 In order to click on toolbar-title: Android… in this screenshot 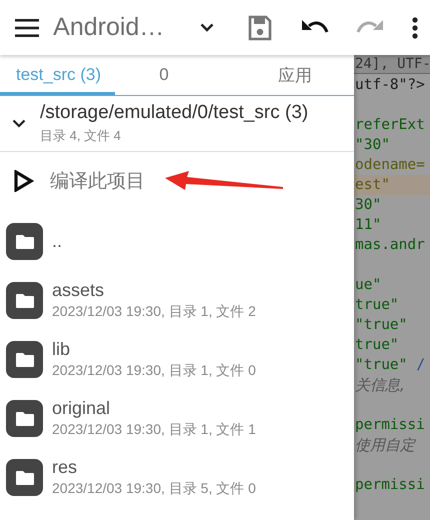, I will do `click(108, 27)`.